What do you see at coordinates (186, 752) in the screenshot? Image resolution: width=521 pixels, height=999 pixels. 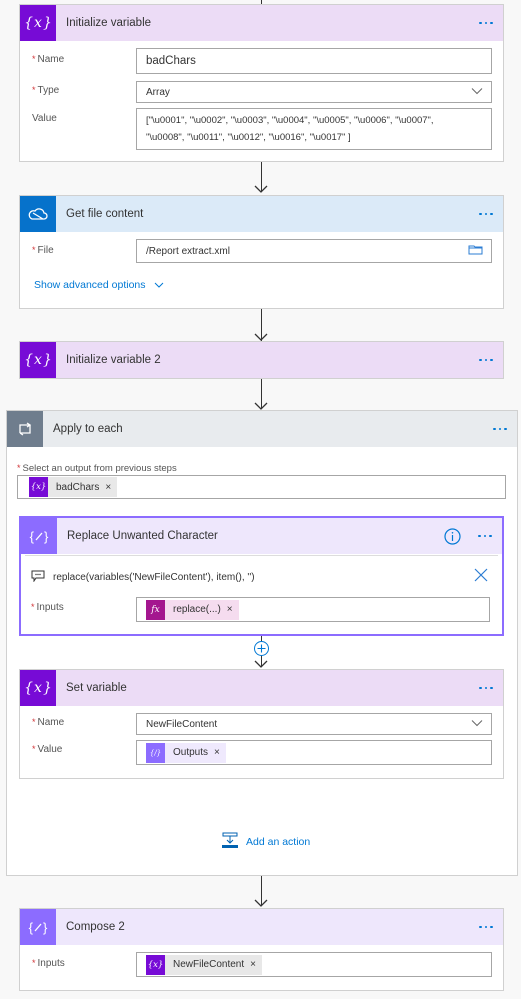 I see `token-outputs: {/} Outputs ×` at bounding box center [186, 752].